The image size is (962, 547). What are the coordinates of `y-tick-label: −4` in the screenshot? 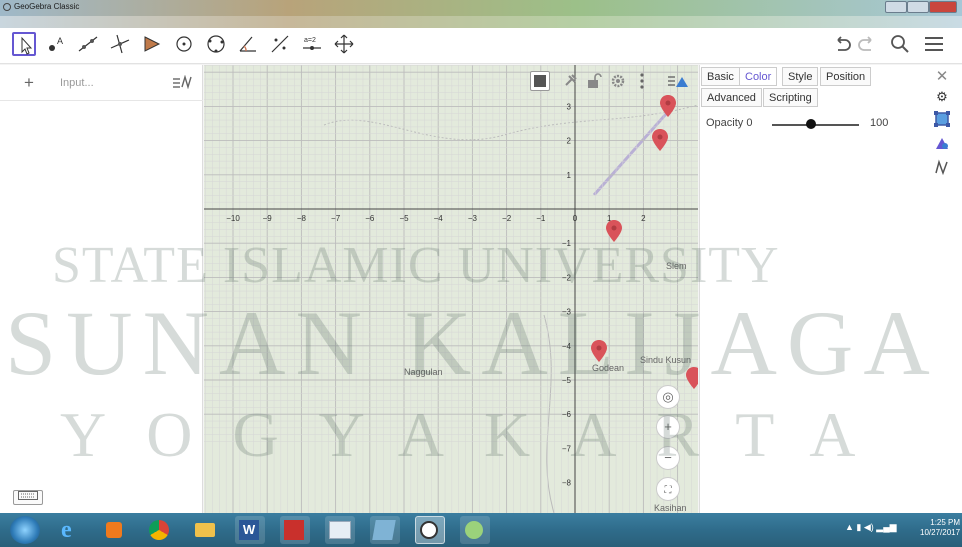 It's located at (567, 346).